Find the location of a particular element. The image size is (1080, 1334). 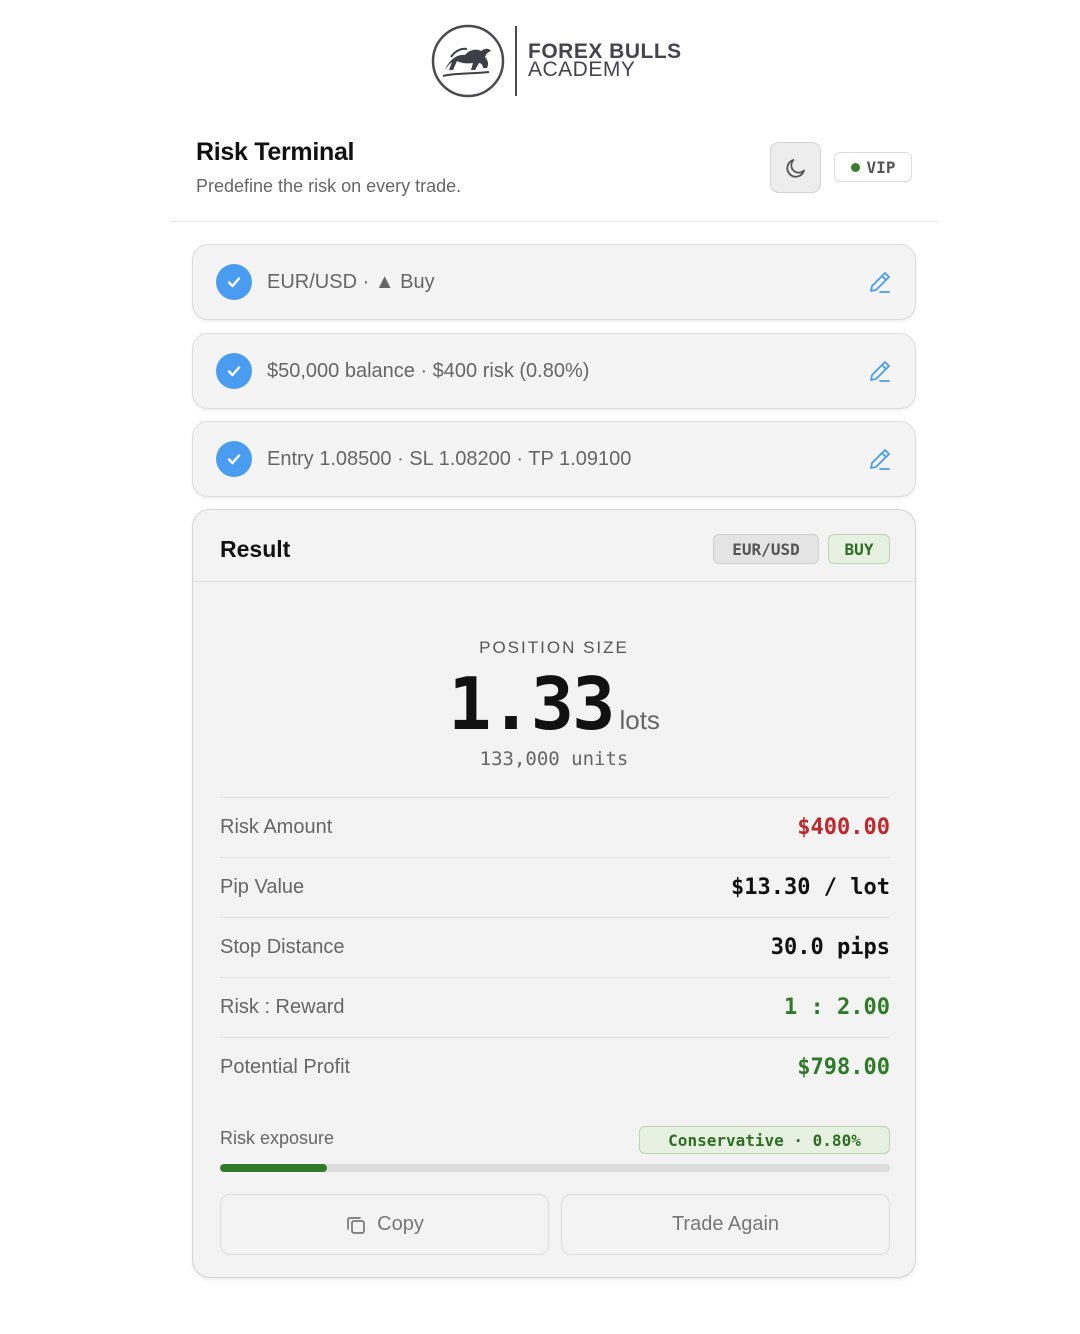

metric-value: 30.0 pips is located at coordinates (830, 947).